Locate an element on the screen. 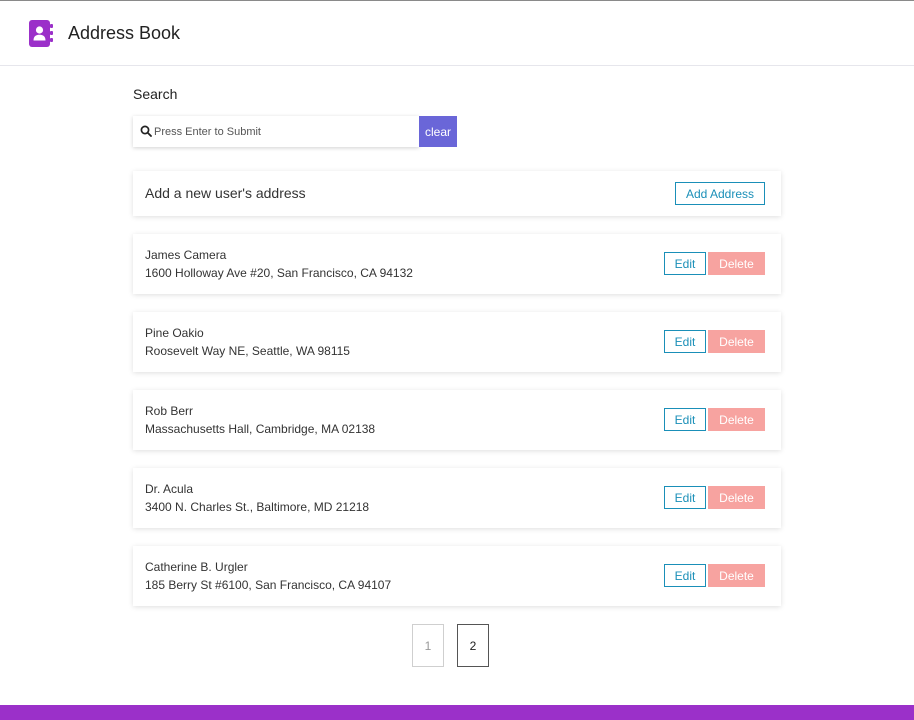 The image size is (914, 720). footer-bar is located at coordinates (457, 712).